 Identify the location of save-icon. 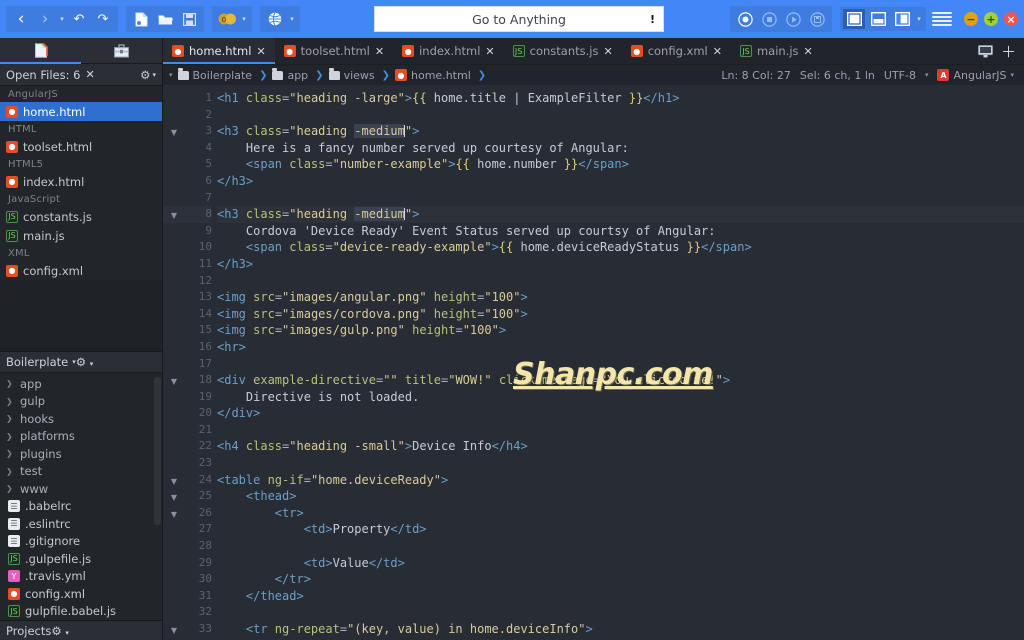
(189, 19).